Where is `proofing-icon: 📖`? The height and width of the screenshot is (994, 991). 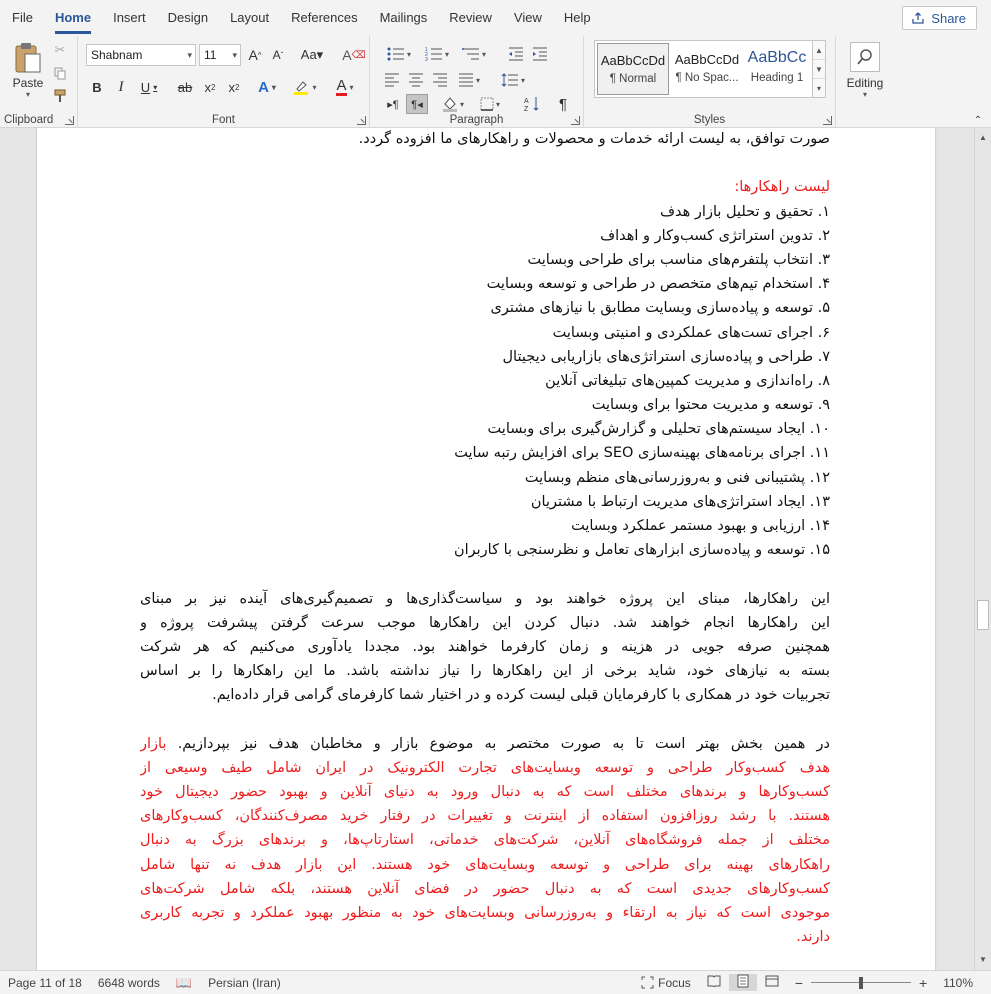 proofing-icon: 📖 is located at coordinates (184, 983).